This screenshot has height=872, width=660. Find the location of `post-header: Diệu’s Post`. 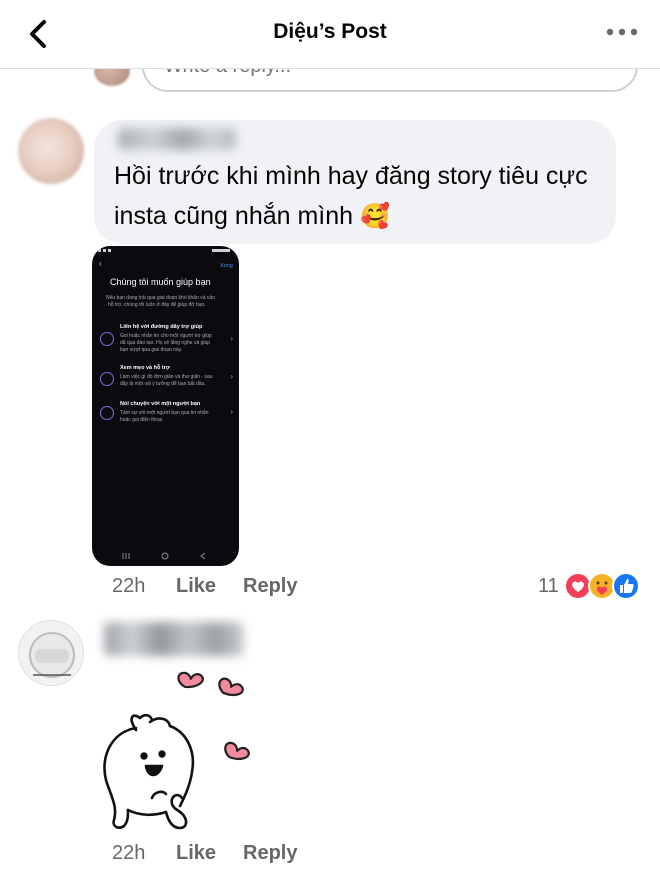

post-header: Diệu’s Post is located at coordinates (330, 34).